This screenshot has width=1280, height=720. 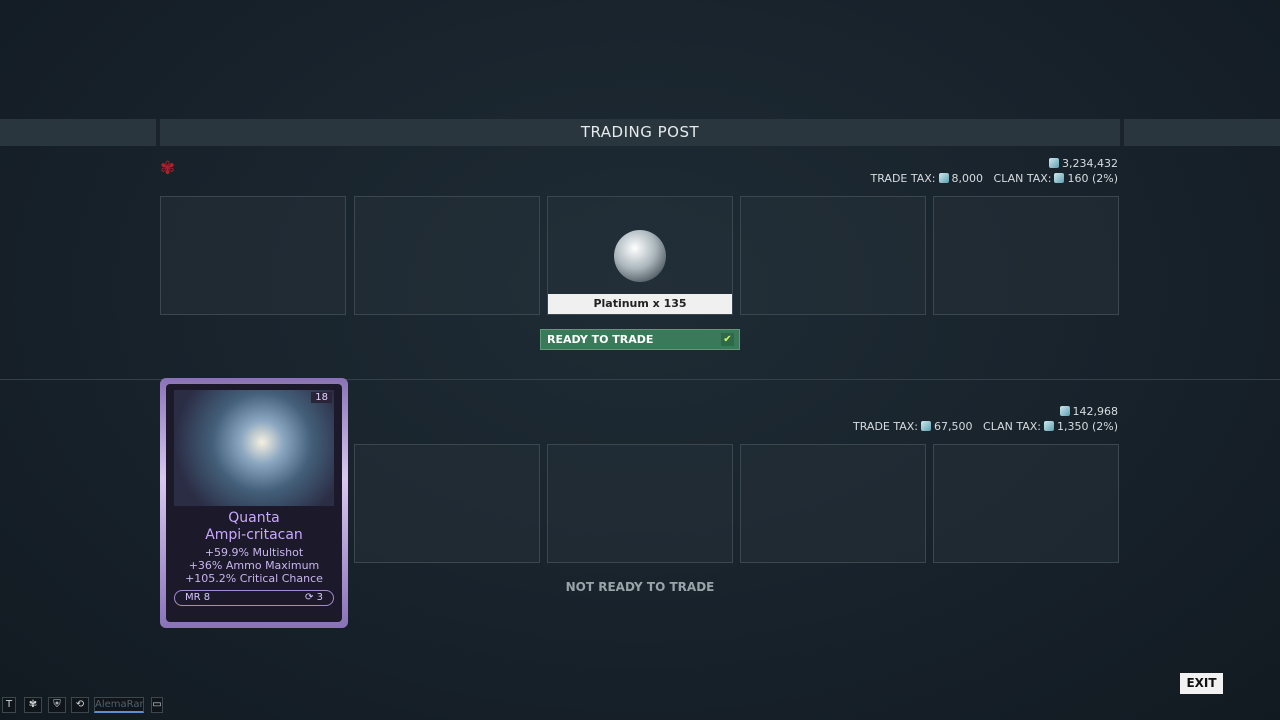 What do you see at coordinates (640, 304) in the screenshot?
I see `offer-label: Platinum x 135` at bounding box center [640, 304].